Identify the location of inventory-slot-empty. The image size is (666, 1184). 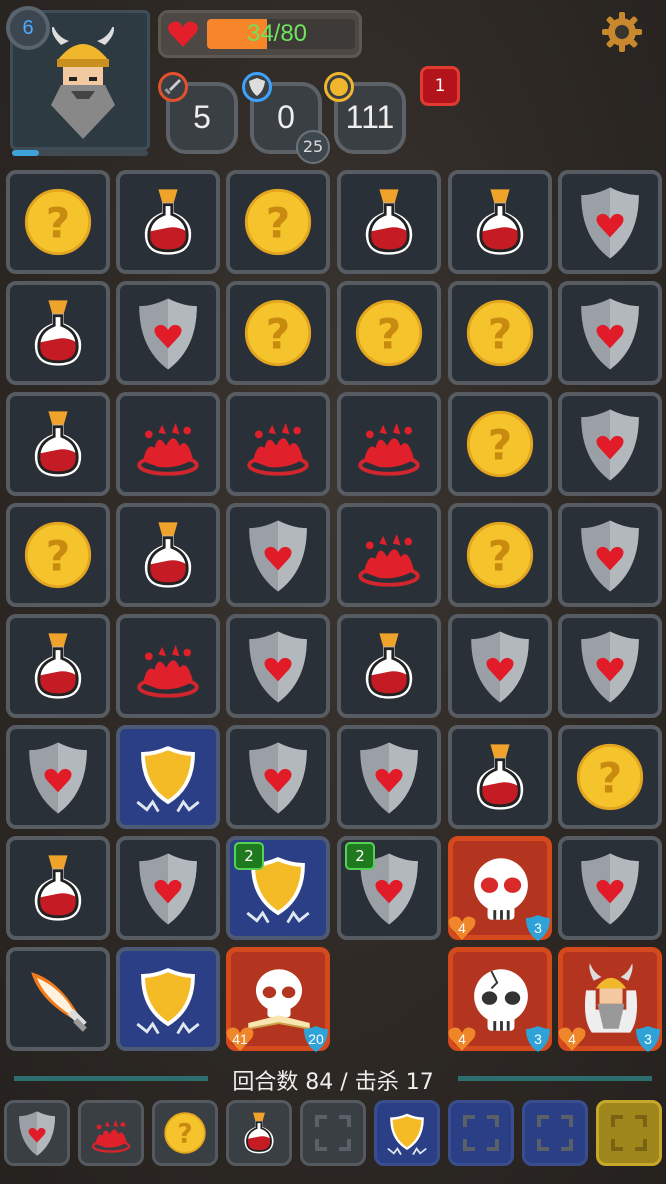
(333, 1133).